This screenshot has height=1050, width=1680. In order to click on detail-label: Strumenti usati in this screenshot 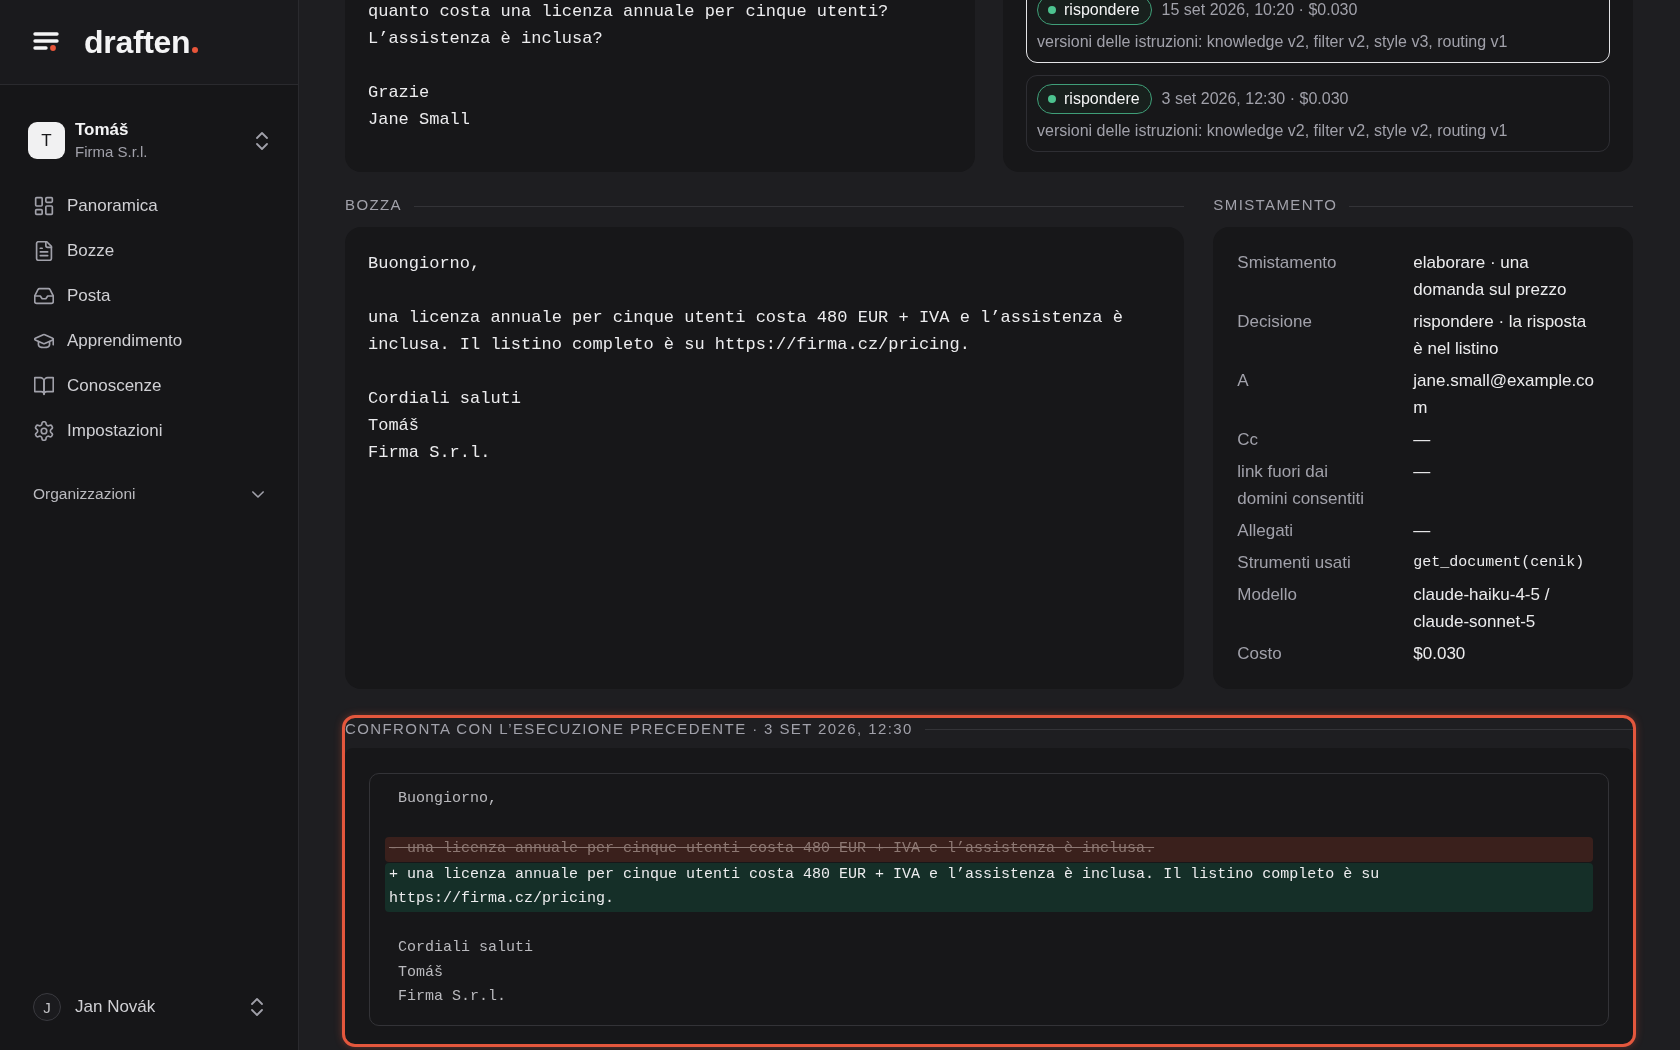, I will do `click(1294, 563)`.